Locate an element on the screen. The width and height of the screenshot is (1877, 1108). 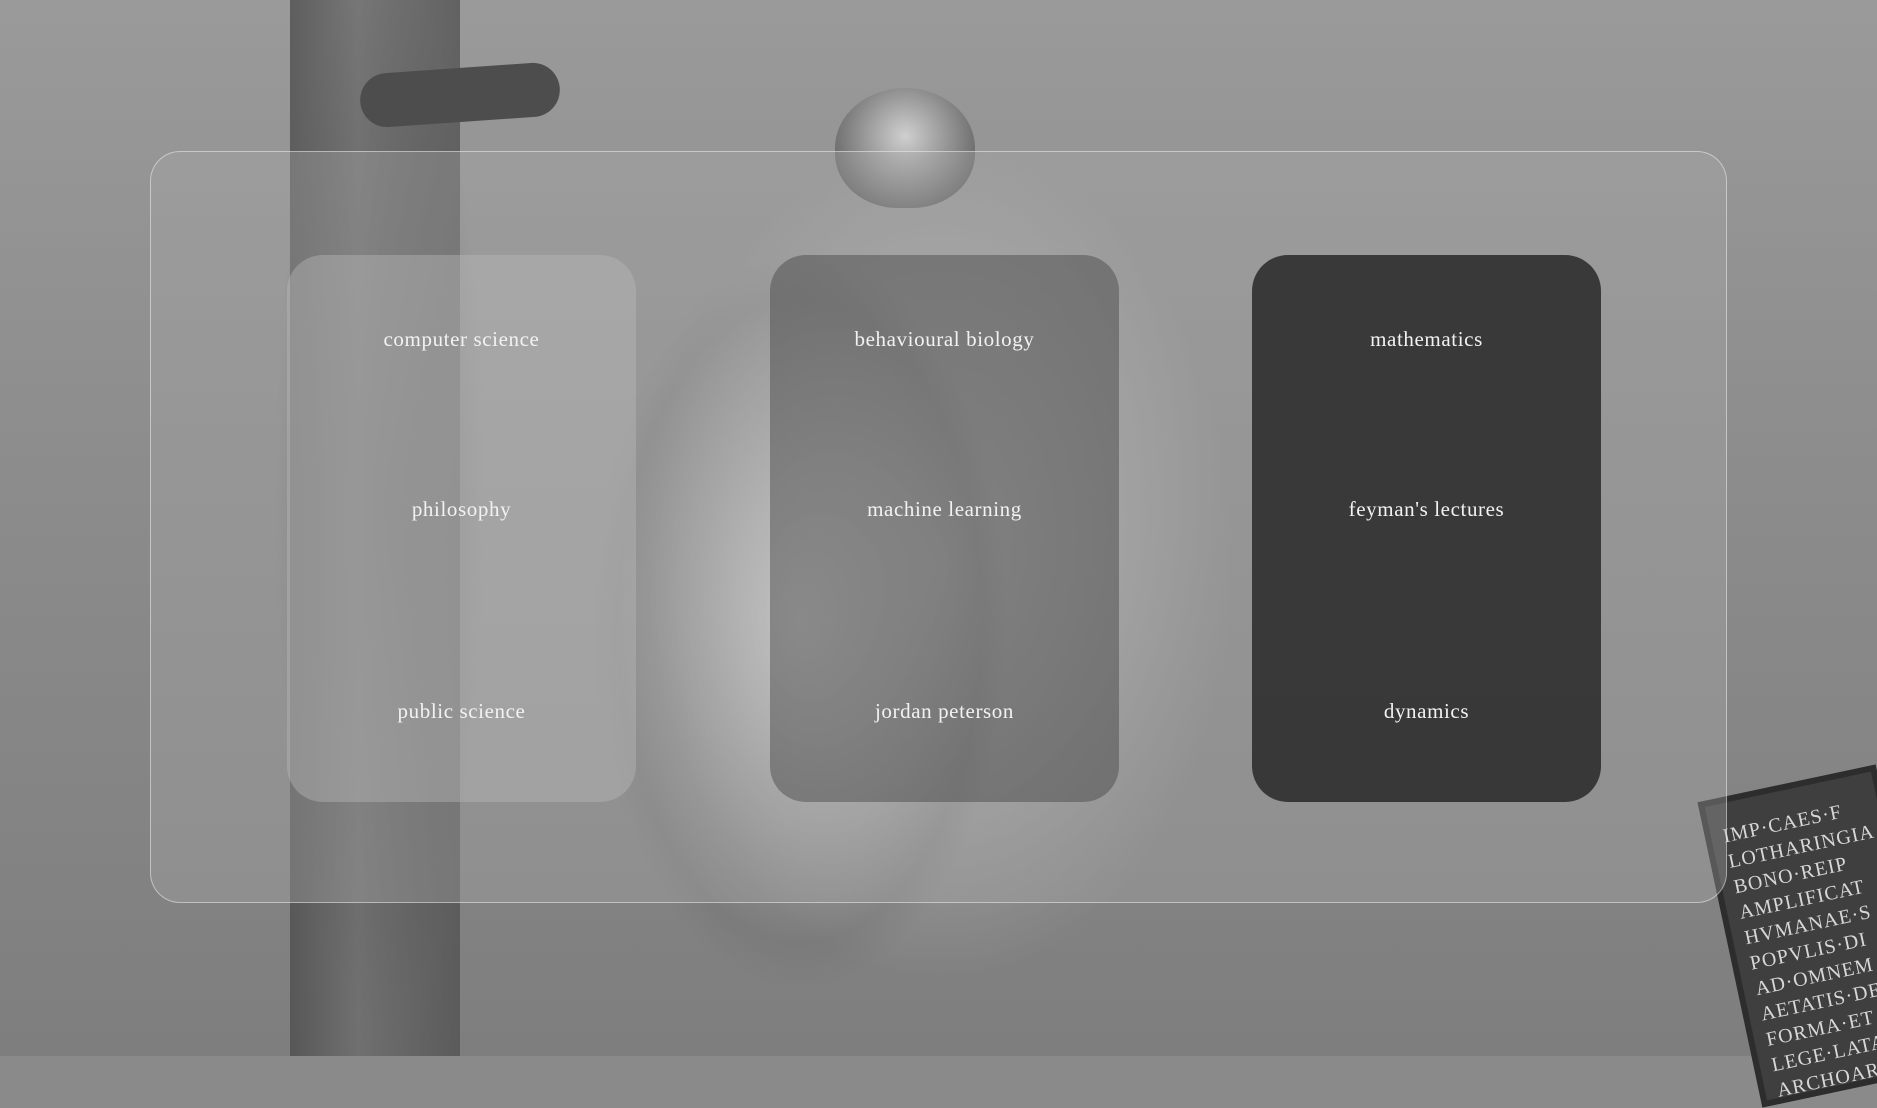
topic-link-mathematics: mathematics is located at coordinates (1426, 339).